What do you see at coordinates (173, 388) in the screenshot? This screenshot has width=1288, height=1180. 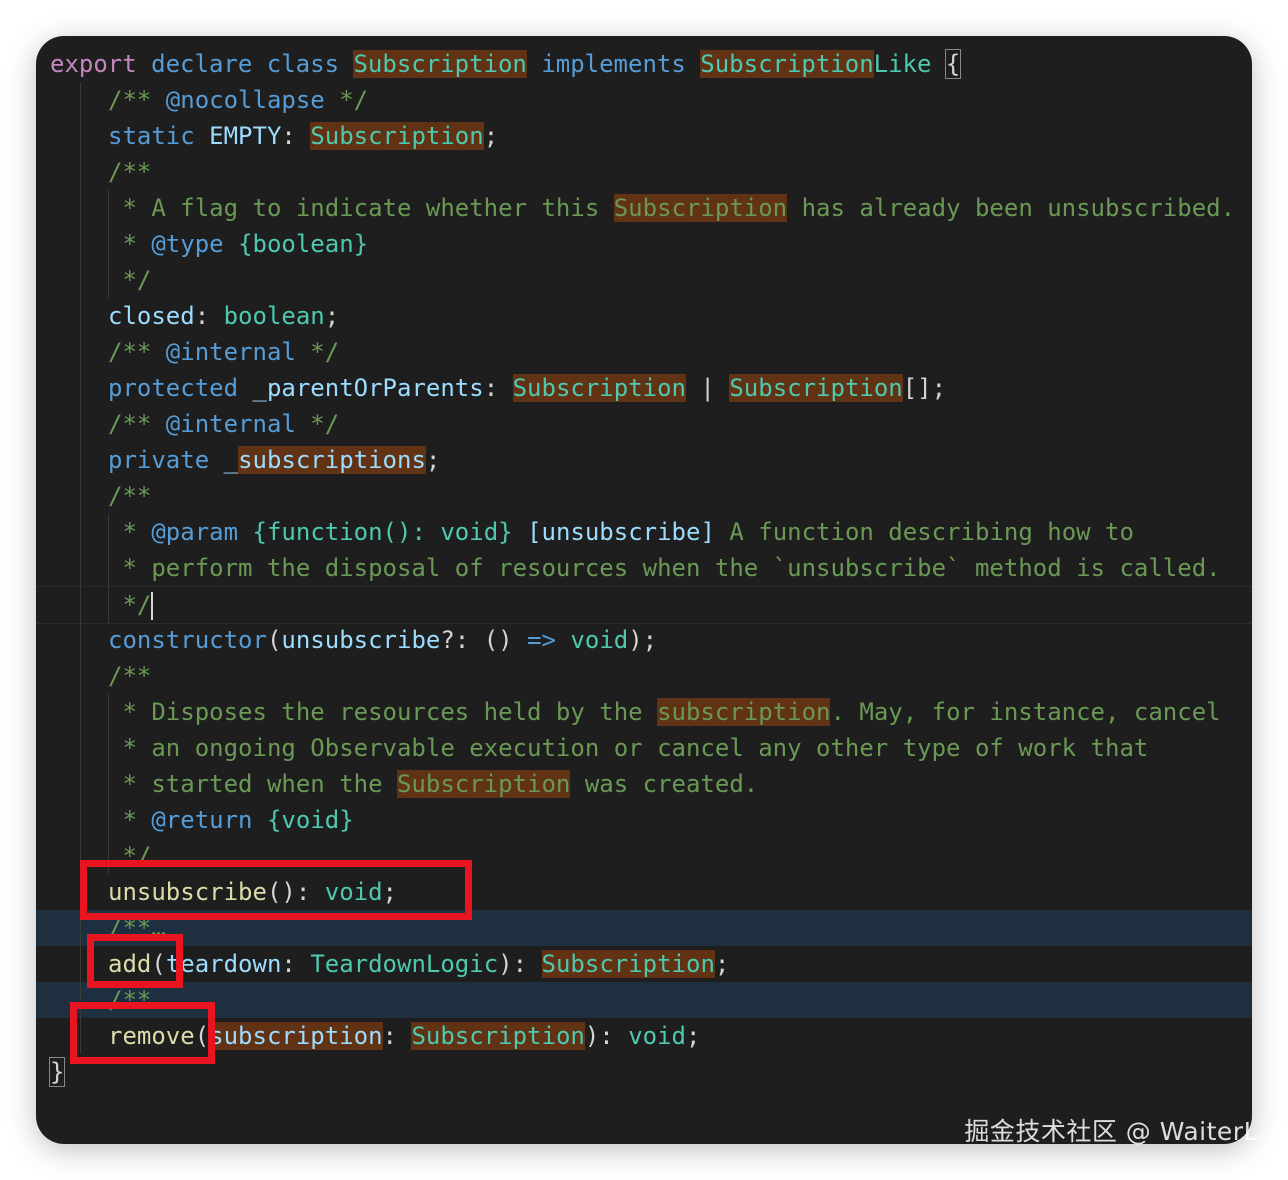 I see `code-token: protected` at bounding box center [173, 388].